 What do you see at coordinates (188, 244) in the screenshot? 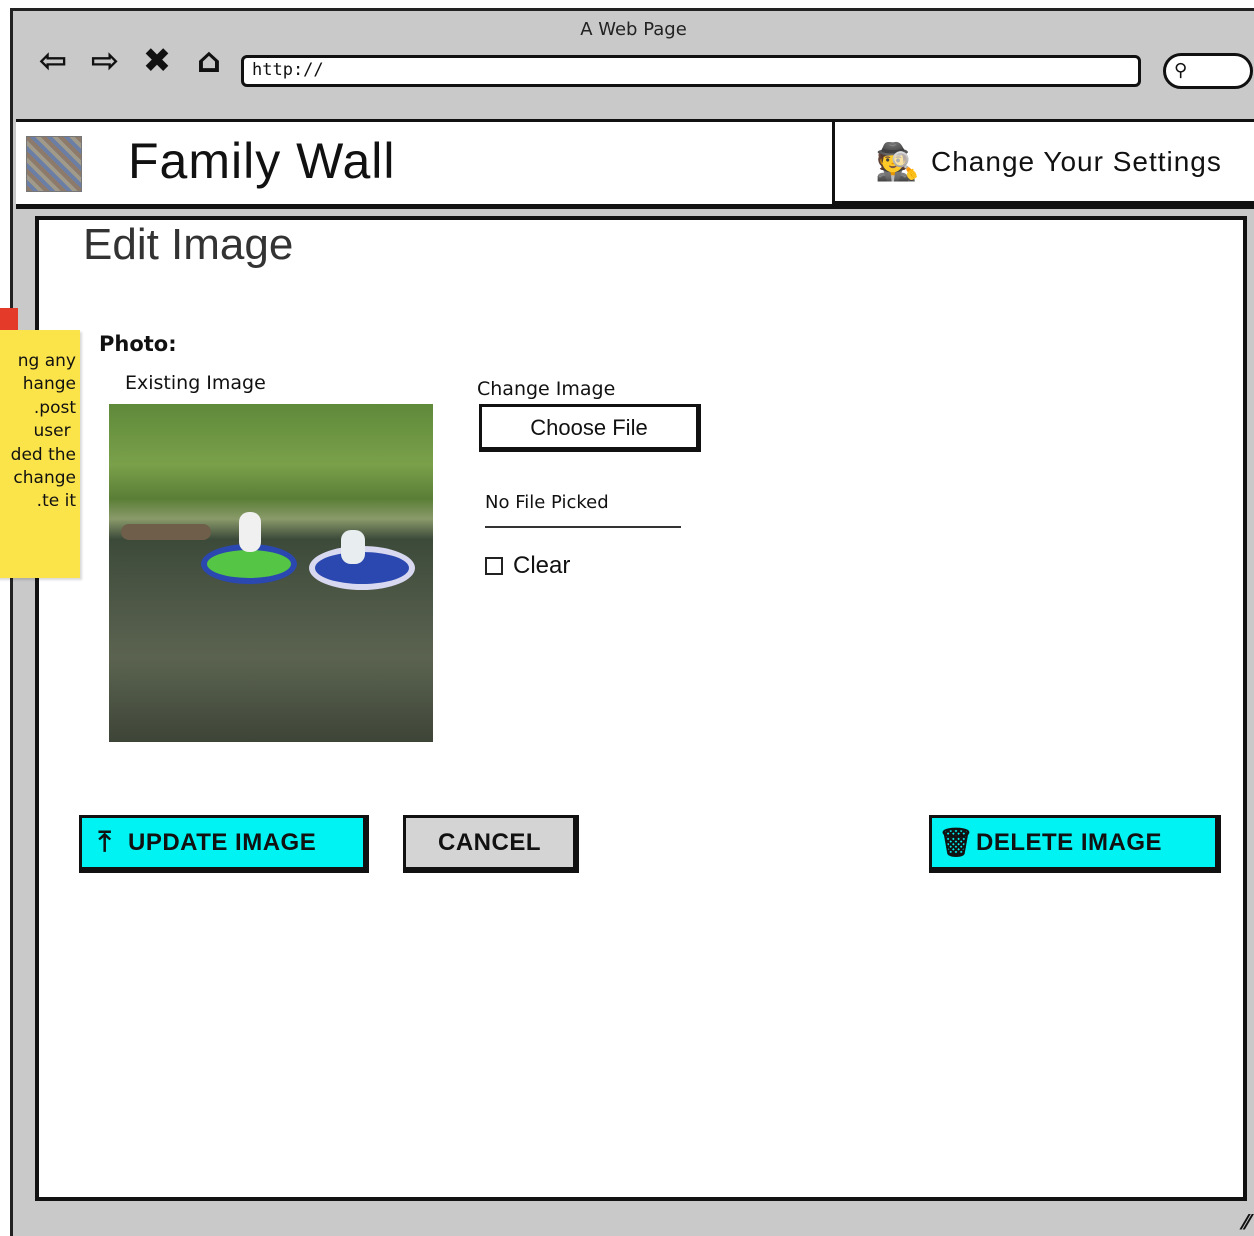
I see `page-title: Edit Image` at bounding box center [188, 244].